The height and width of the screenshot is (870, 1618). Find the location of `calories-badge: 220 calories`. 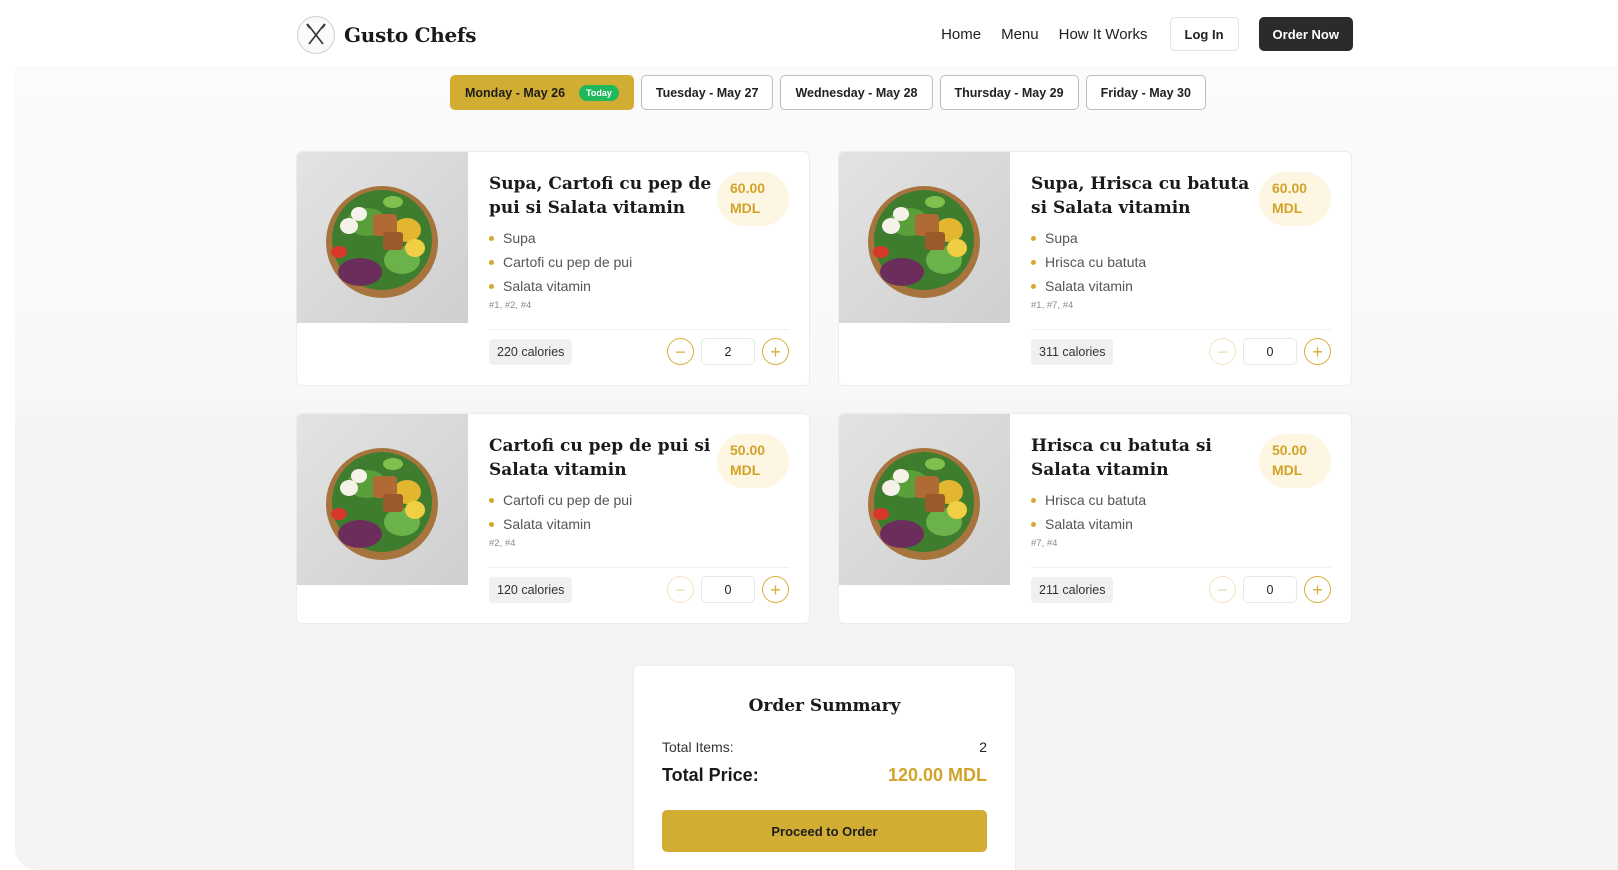

calories-badge: 220 calories is located at coordinates (531, 352).